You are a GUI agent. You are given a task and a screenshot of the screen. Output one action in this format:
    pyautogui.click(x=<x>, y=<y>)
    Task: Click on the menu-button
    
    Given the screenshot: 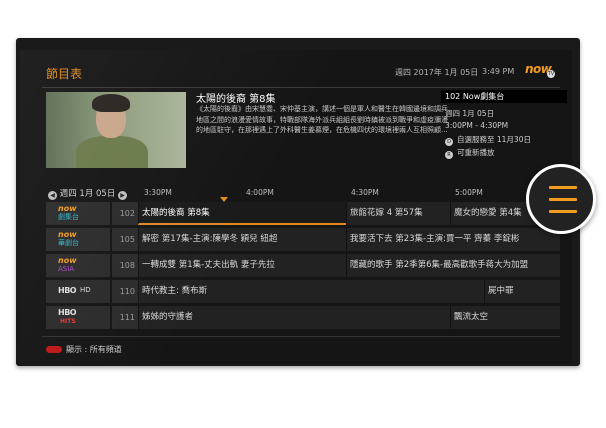 What is the action you would take?
    pyautogui.click(x=561, y=199)
    